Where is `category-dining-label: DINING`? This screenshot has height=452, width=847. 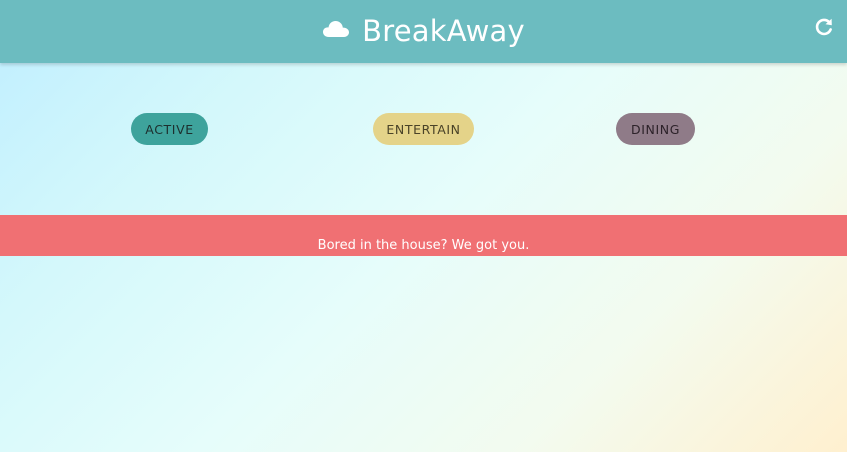 category-dining-label: DINING is located at coordinates (655, 129).